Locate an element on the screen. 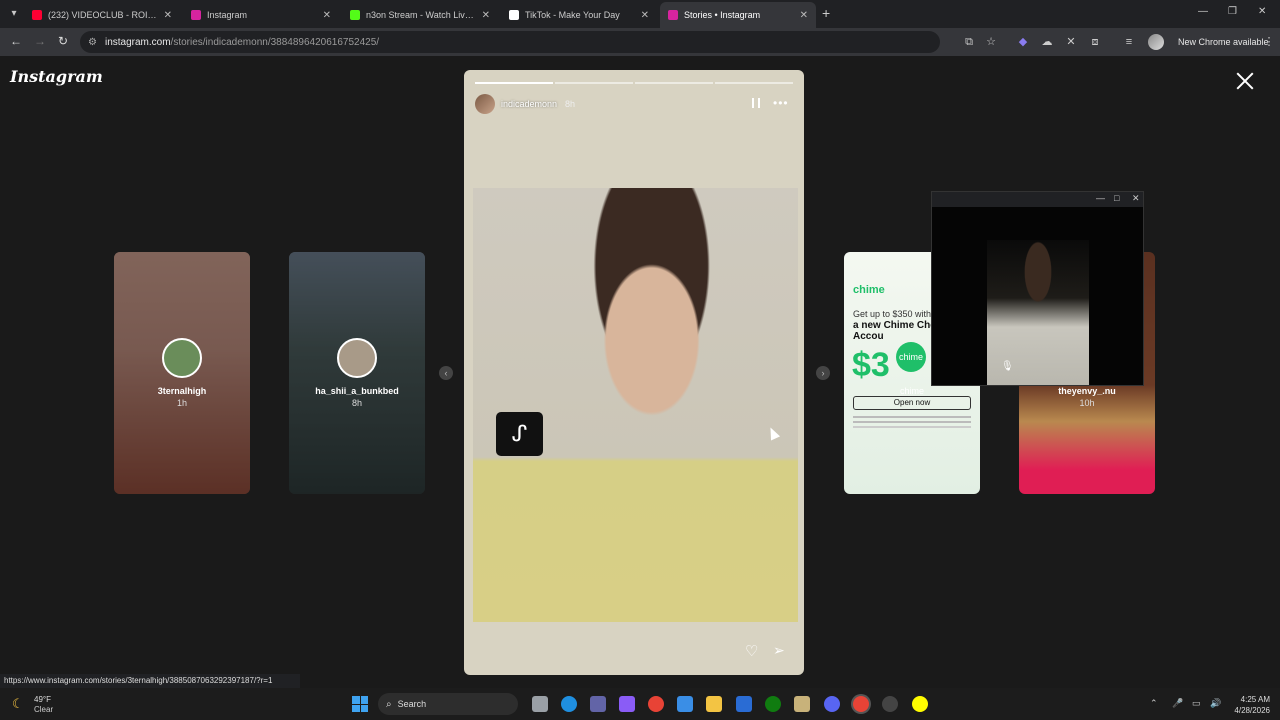 The height and width of the screenshot is (720, 1280). minimize-window-icon: — is located at coordinates (1203, 11).